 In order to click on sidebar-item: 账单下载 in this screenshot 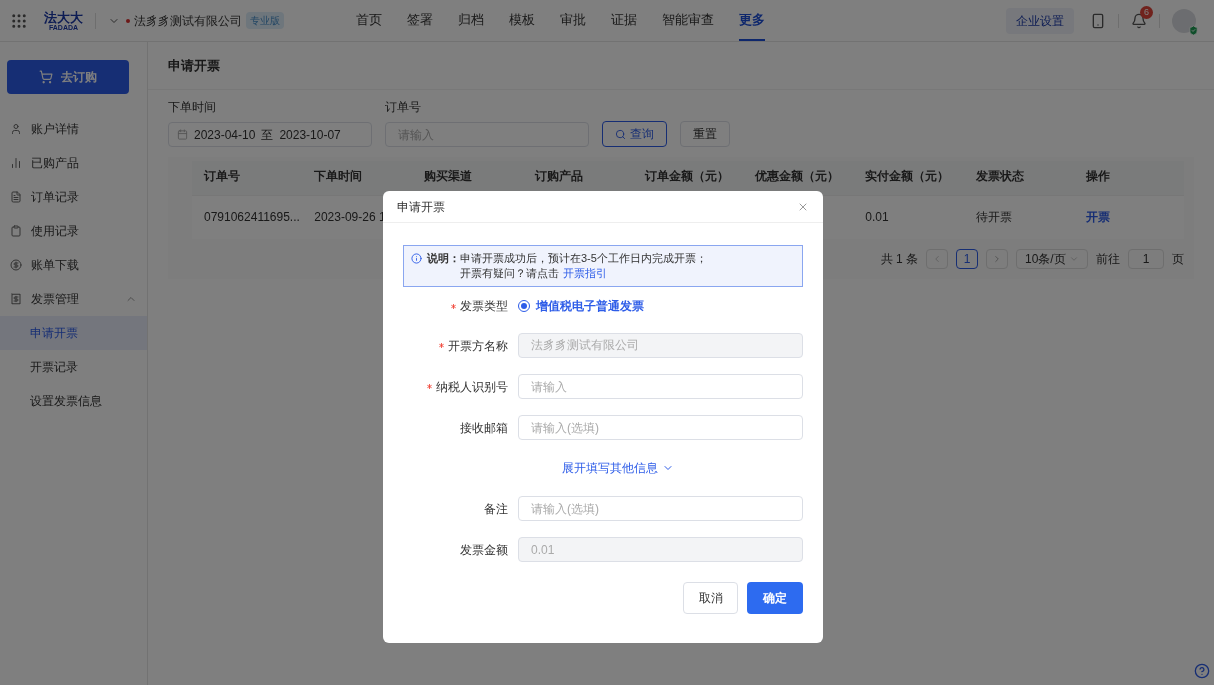, I will do `click(73, 265)`.